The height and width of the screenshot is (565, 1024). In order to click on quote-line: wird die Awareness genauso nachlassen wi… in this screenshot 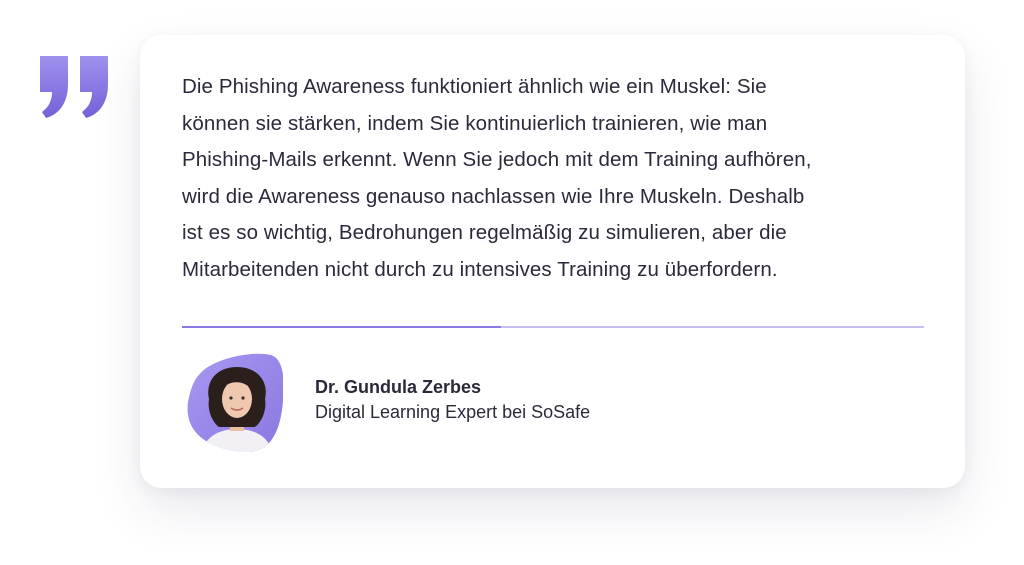, I will do `click(493, 196)`.